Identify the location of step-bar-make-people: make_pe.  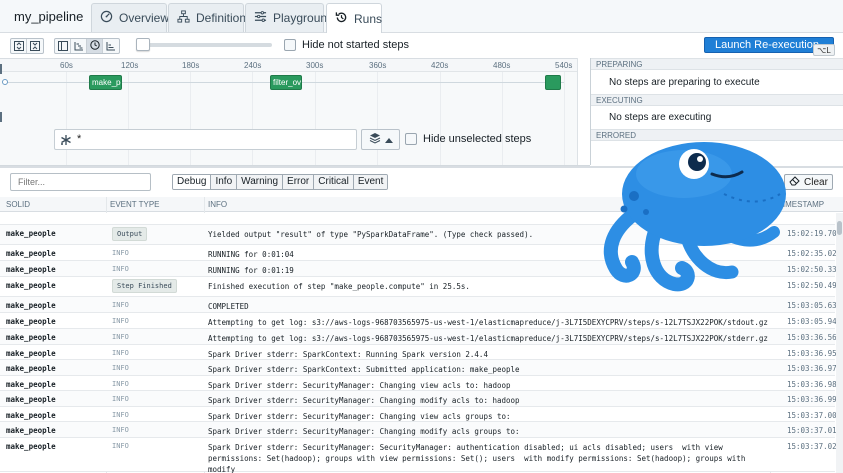
(105, 82).